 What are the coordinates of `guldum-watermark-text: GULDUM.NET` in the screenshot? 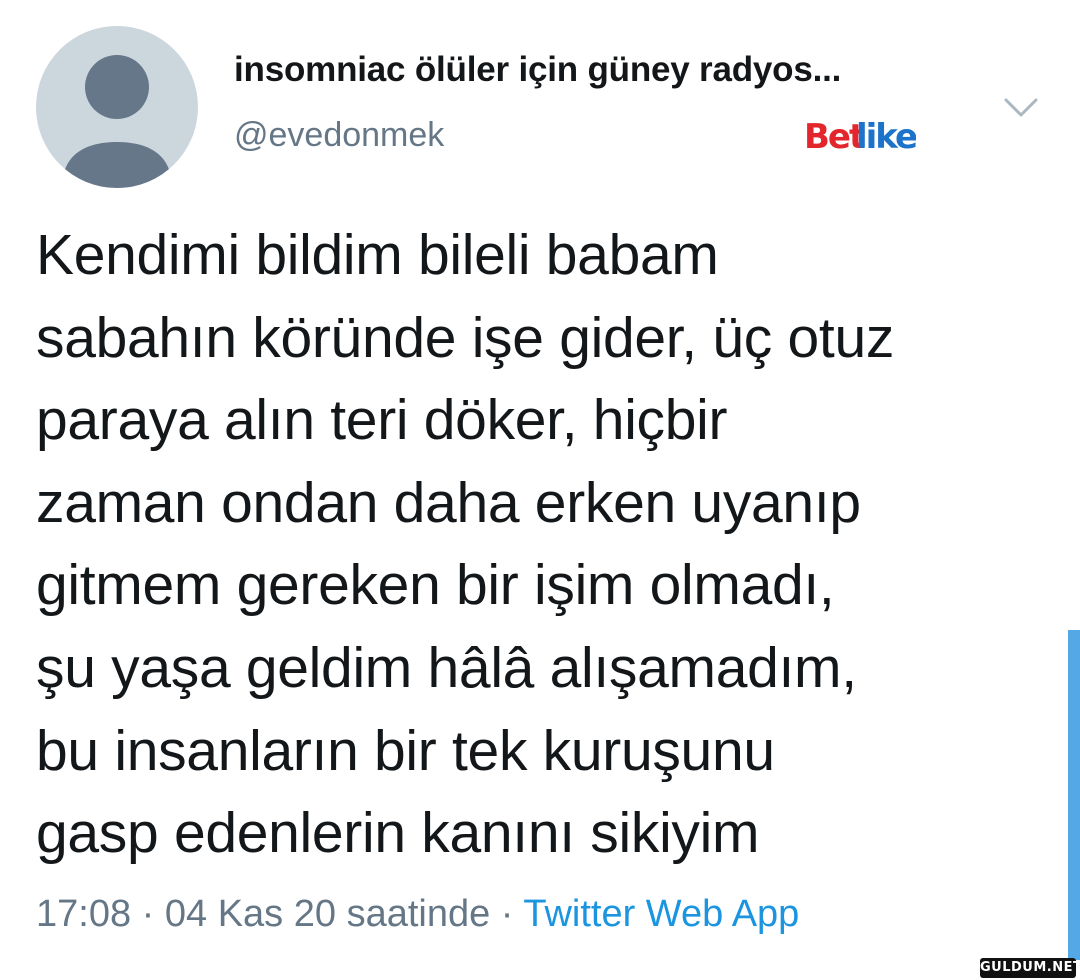 It's located at (1030, 967).